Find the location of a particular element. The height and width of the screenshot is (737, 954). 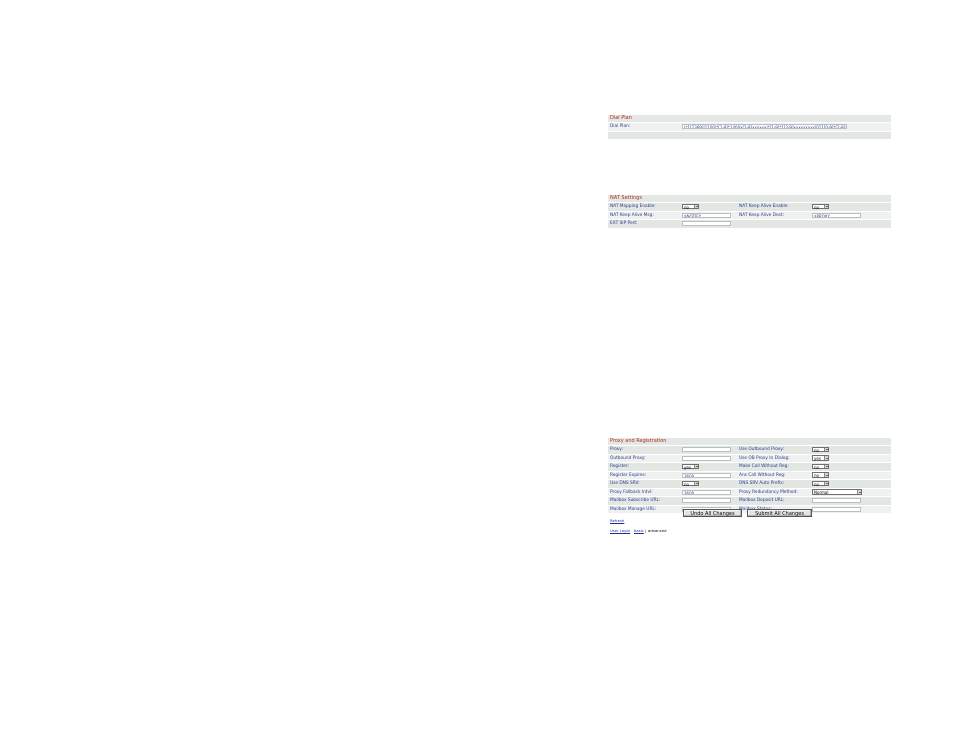

nat-keep-alive-enable-select: no is located at coordinates (820, 206).